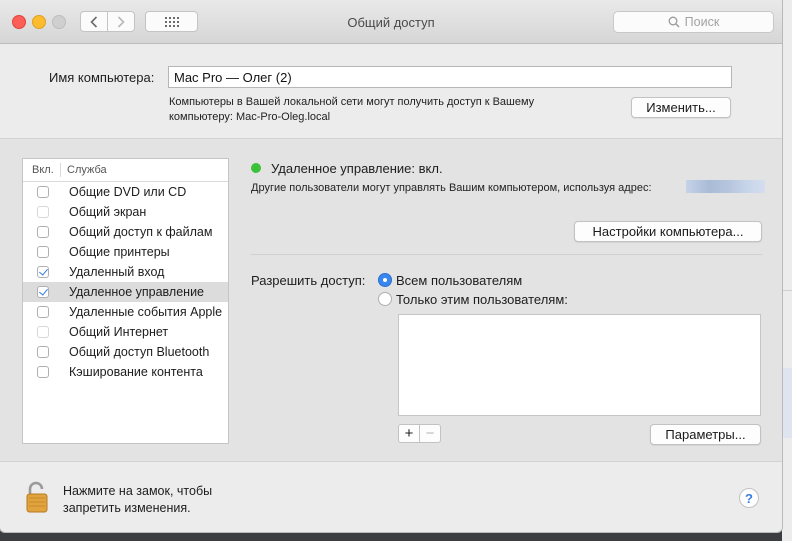 The width and height of the screenshot is (792, 541). I want to click on lock-icon, so click(37, 498).